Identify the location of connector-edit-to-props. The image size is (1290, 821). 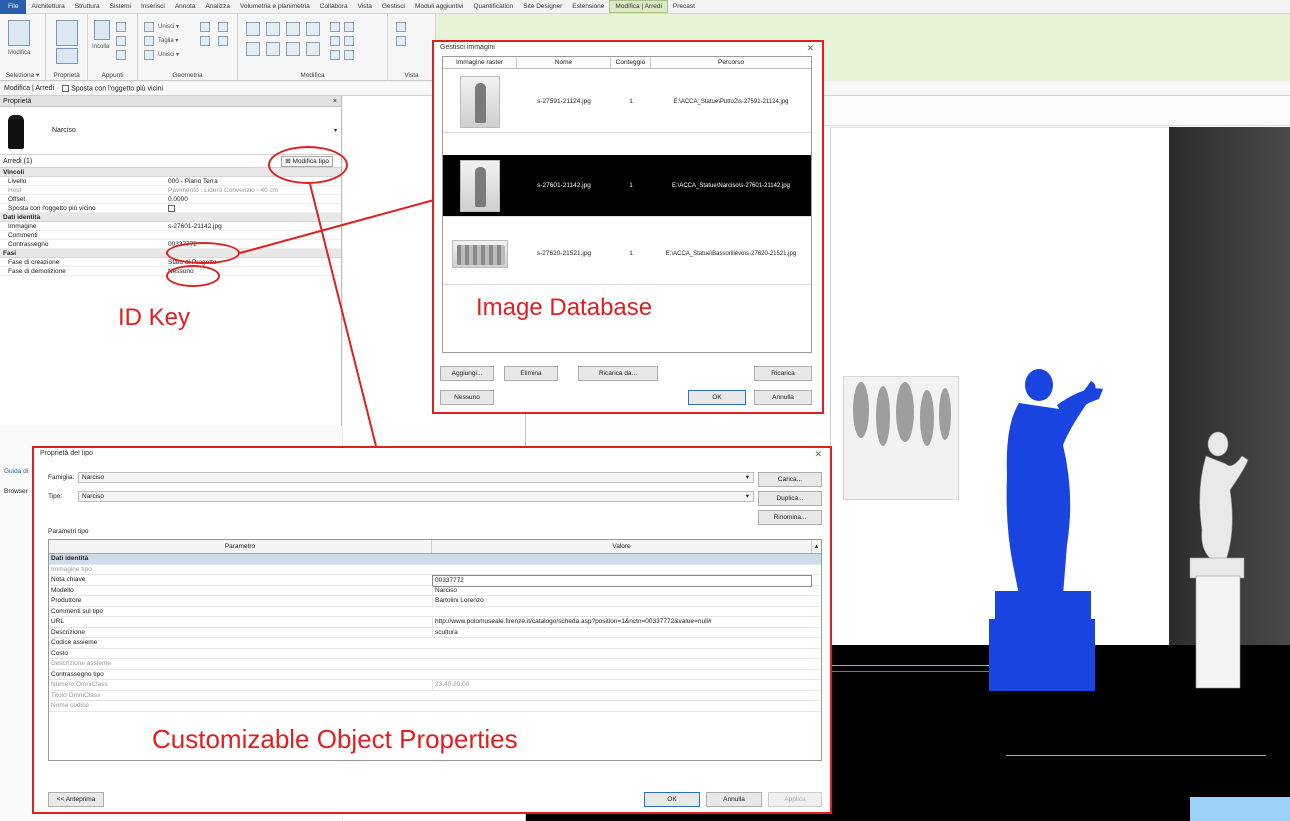
(343, 315).